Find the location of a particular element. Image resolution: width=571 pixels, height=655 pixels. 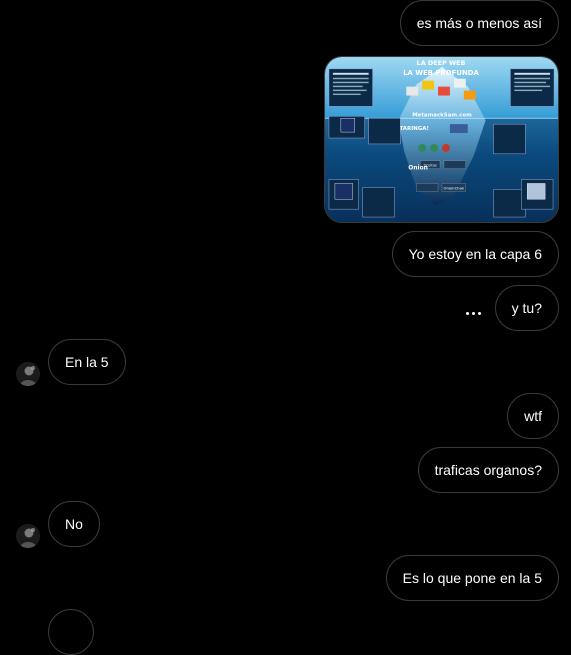

message-text: wtf is located at coordinates (533, 416).